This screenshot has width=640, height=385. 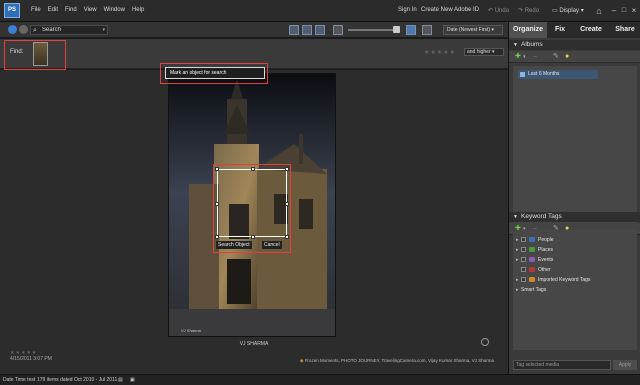 I want to click on add-album-icon: ✚, so click(x=518, y=57).